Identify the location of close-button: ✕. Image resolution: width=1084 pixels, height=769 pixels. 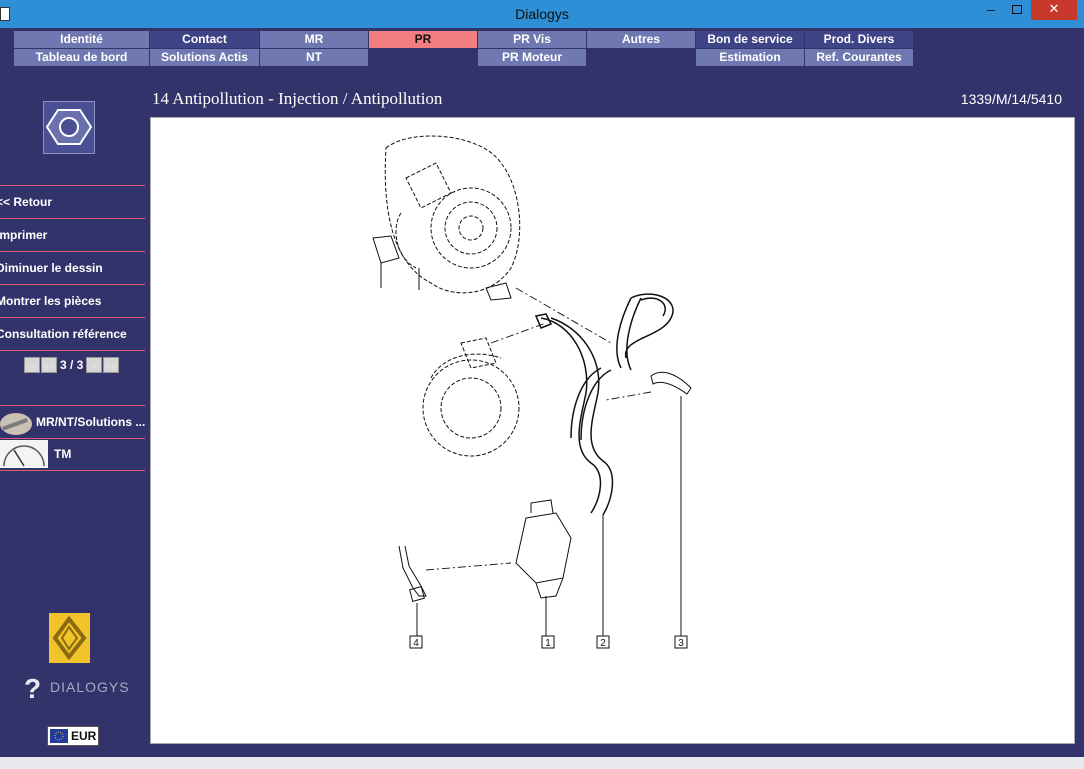
(1054, 10).